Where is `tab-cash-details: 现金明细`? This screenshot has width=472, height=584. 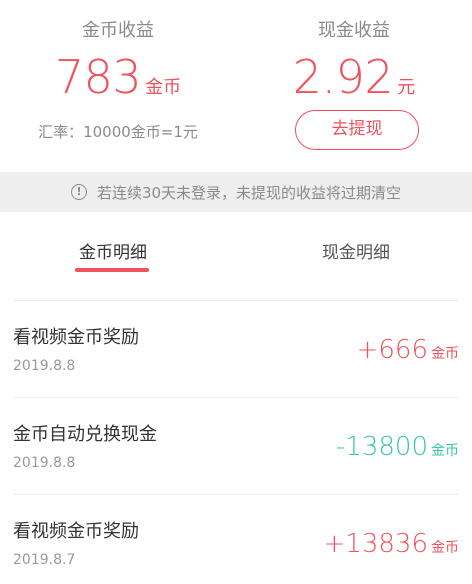 tab-cash-details: 现金明细 is located at coordinates (356, 250).